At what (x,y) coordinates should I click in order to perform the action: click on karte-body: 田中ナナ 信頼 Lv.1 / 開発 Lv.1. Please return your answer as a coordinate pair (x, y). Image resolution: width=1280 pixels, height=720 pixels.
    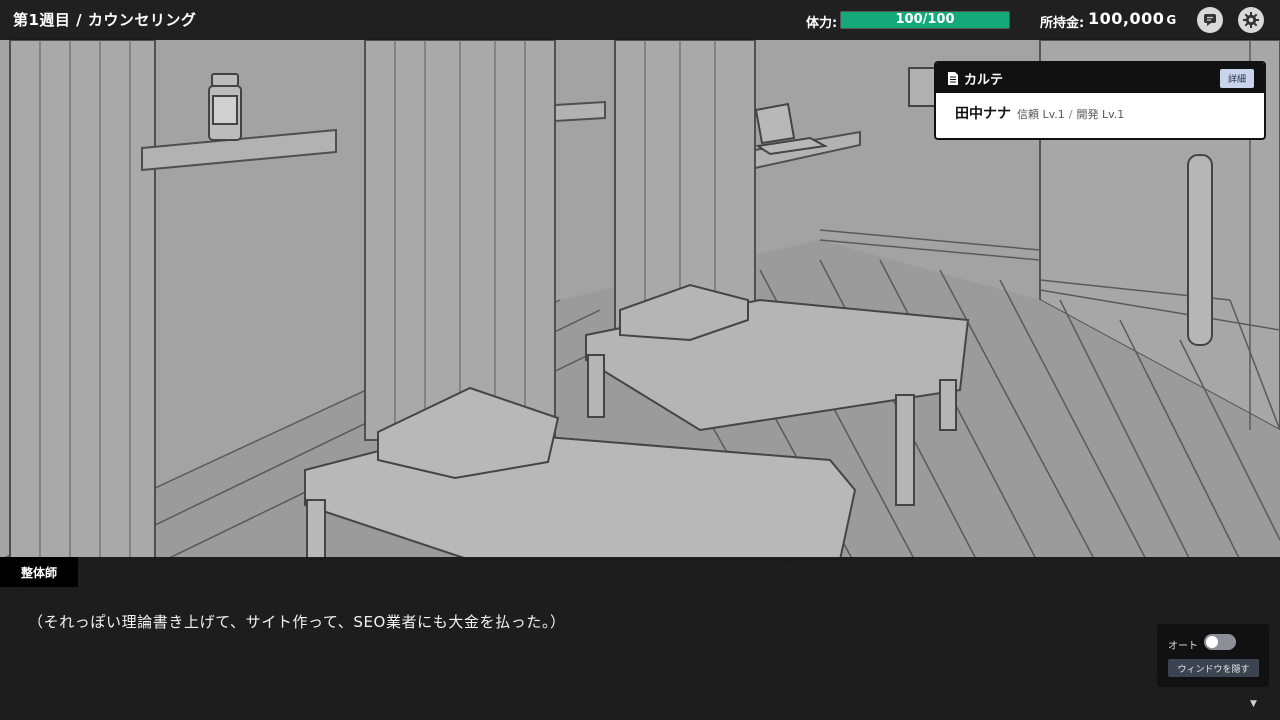
    Looking at the image, I should click on (1100, 108).